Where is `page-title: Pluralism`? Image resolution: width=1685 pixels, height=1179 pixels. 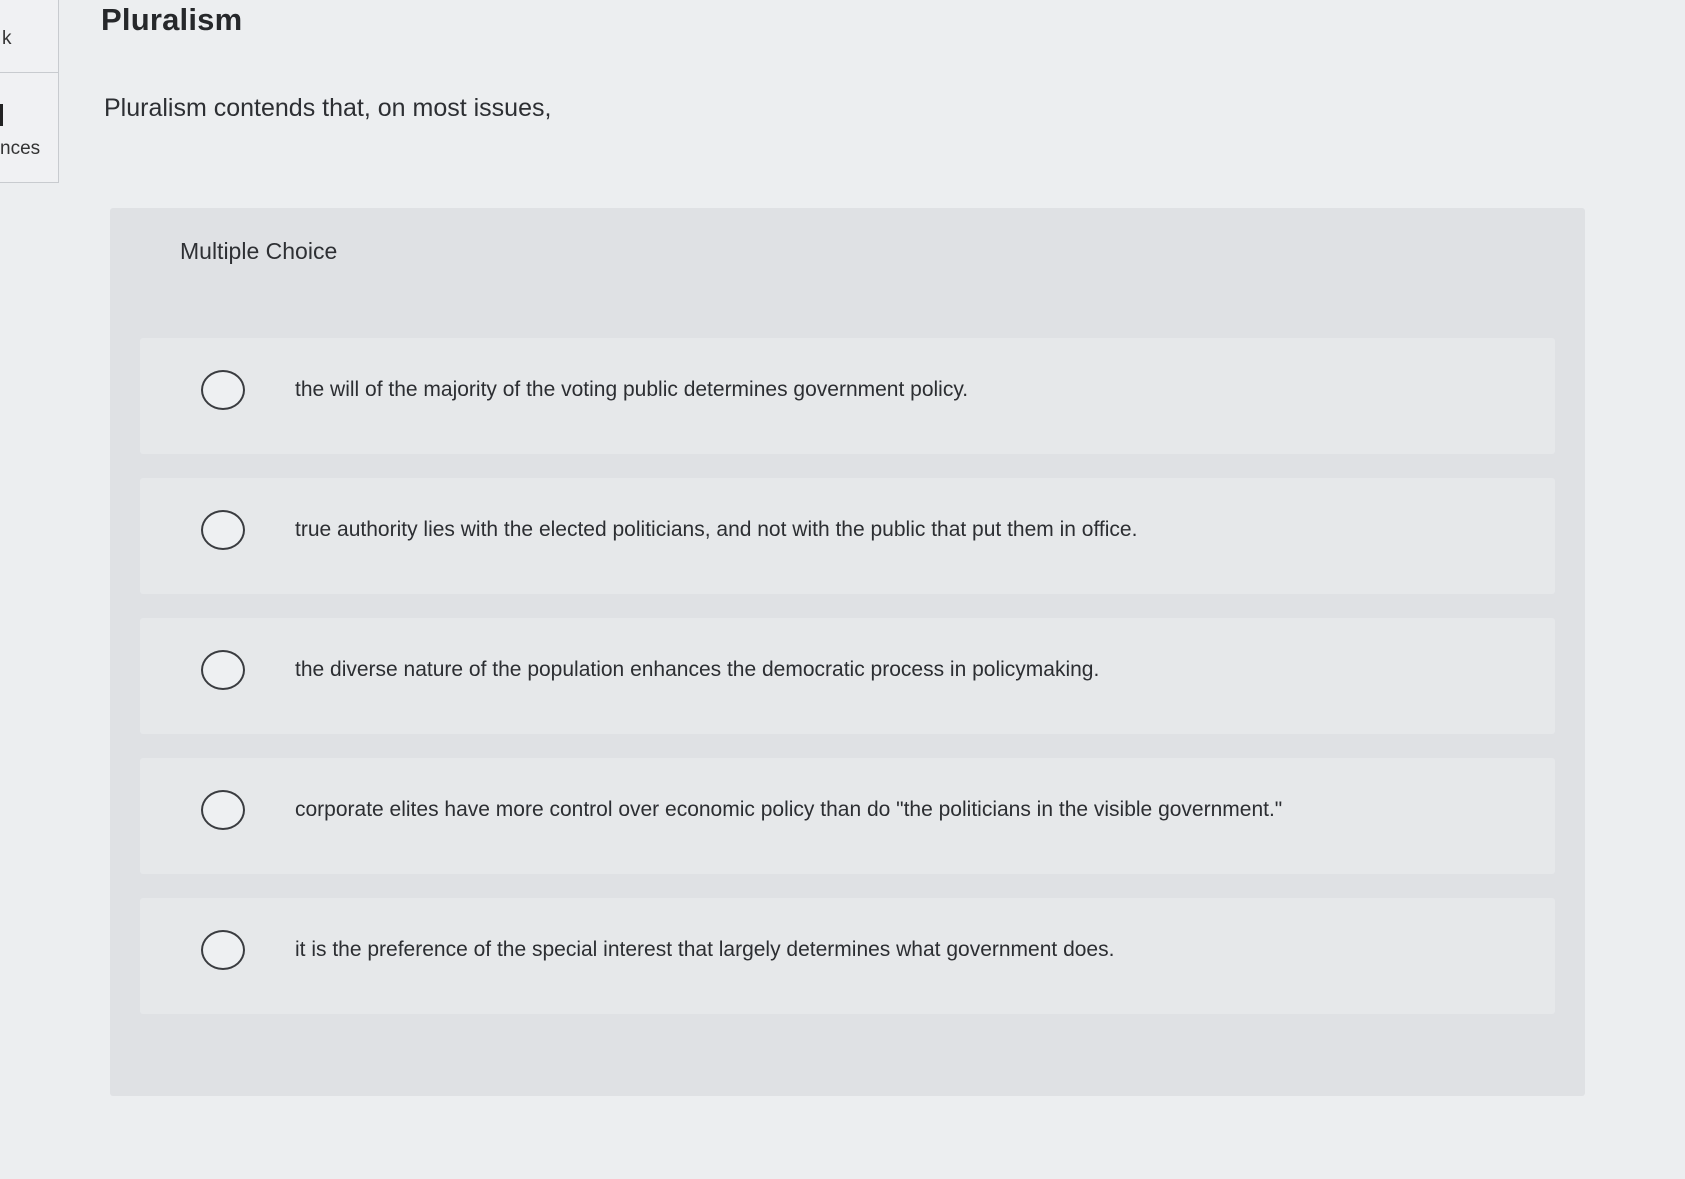 page-title: Pluralism is located at coordinates (172, 19).